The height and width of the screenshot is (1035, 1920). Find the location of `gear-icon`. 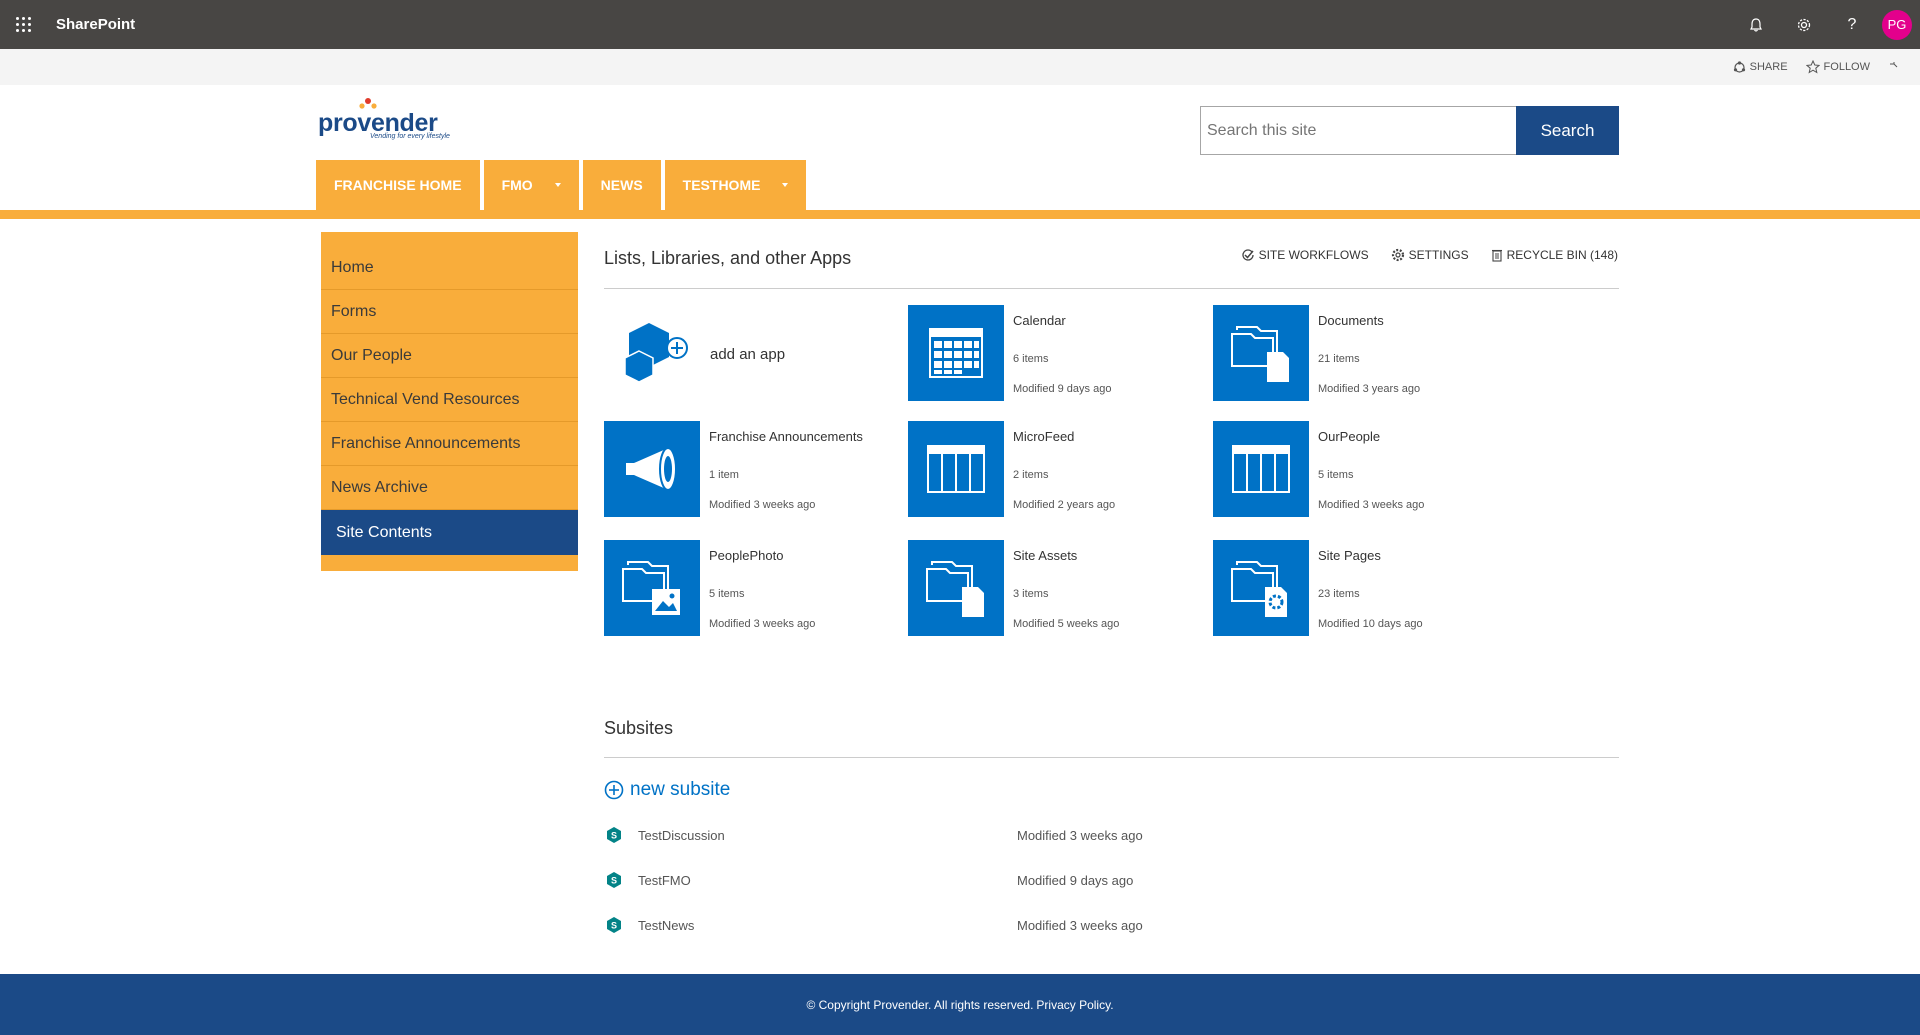

gear-icon is located at coordinates (1397, 255).